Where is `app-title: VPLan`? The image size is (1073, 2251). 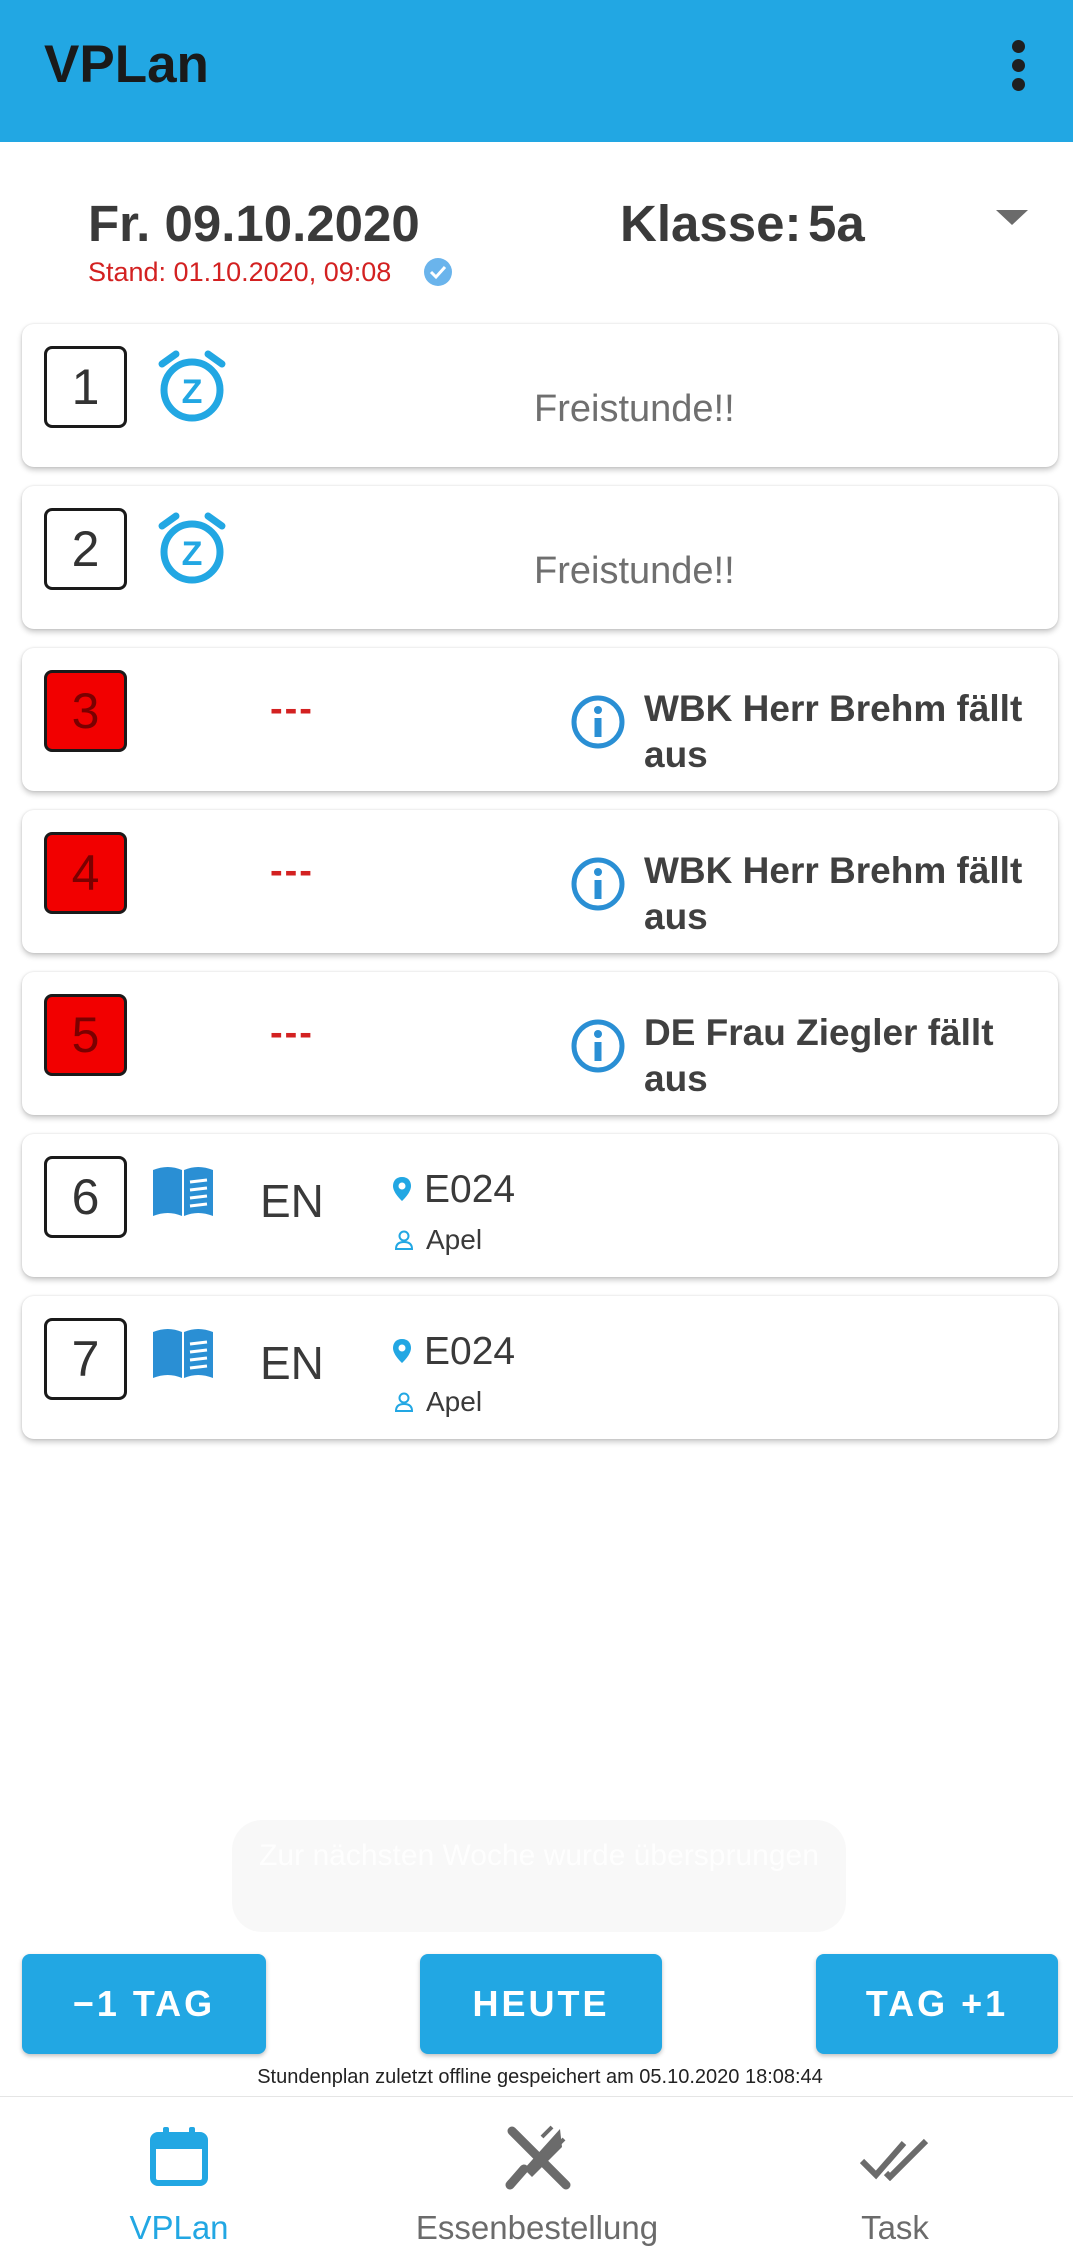 app-title: VPLan is located at coordinates (126, 64).